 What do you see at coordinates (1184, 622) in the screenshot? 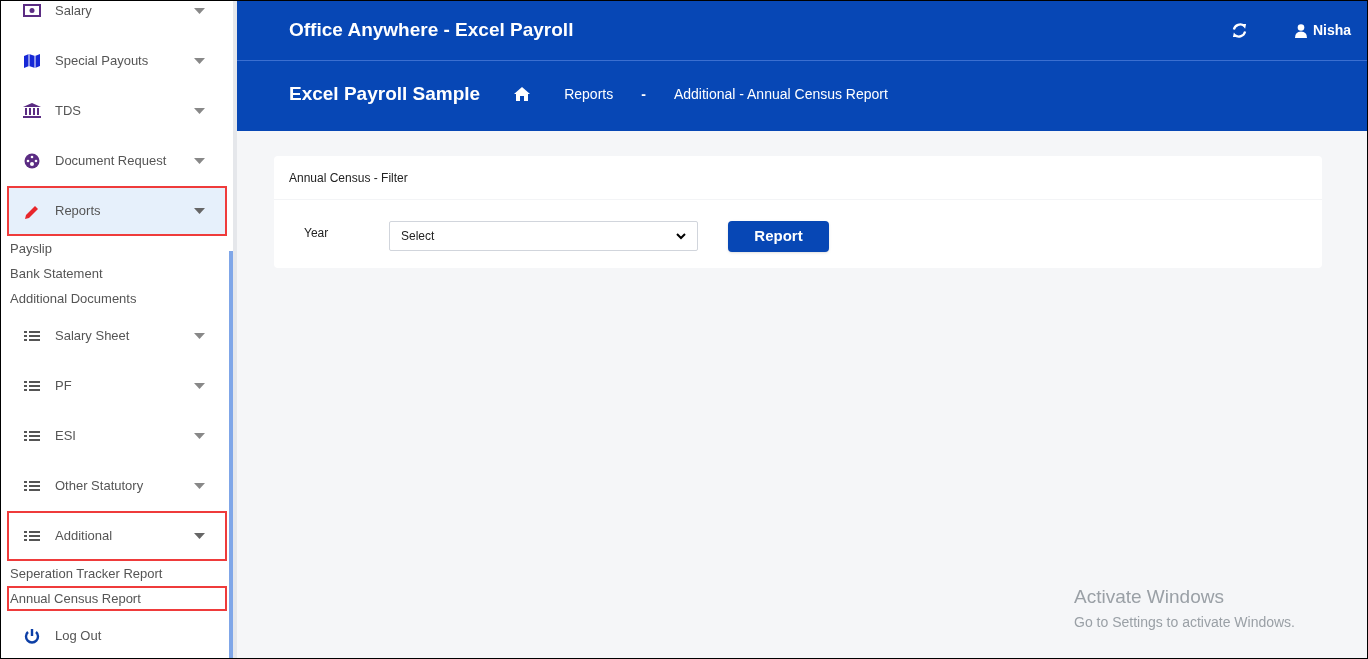
I see `activation-notice-text: Go to Settings to activate Windows.` at bounding box center [1184, 622].